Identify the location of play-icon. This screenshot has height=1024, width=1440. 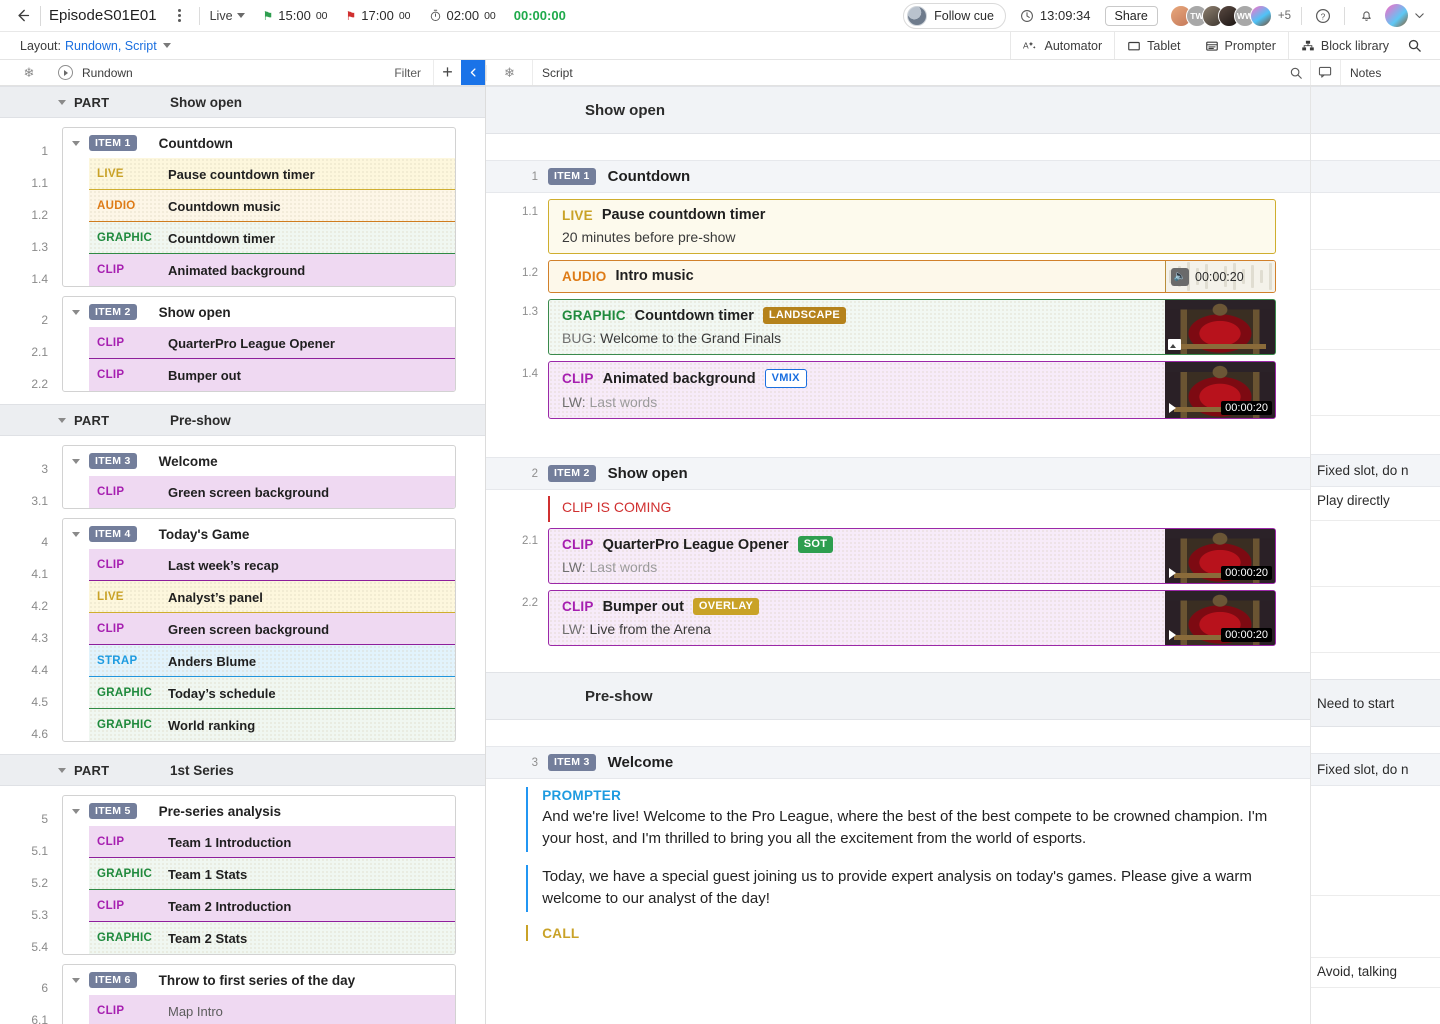
(65, 72).